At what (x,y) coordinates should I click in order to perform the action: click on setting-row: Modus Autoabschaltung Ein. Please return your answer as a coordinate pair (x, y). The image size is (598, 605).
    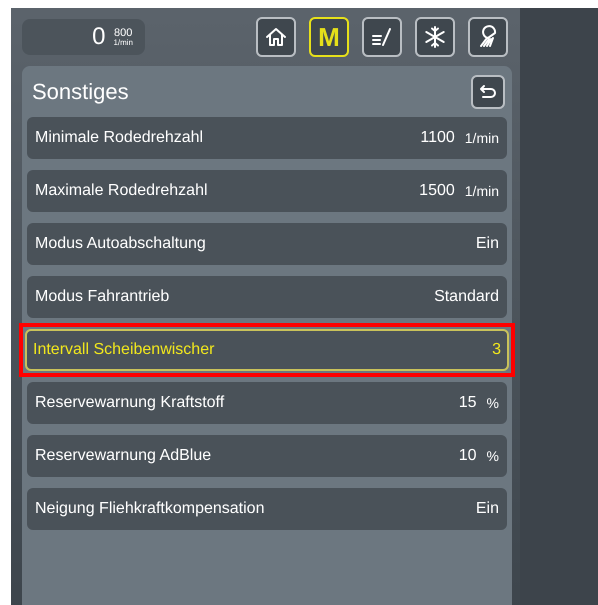
    Looking at the image, I should click on (267, 244).